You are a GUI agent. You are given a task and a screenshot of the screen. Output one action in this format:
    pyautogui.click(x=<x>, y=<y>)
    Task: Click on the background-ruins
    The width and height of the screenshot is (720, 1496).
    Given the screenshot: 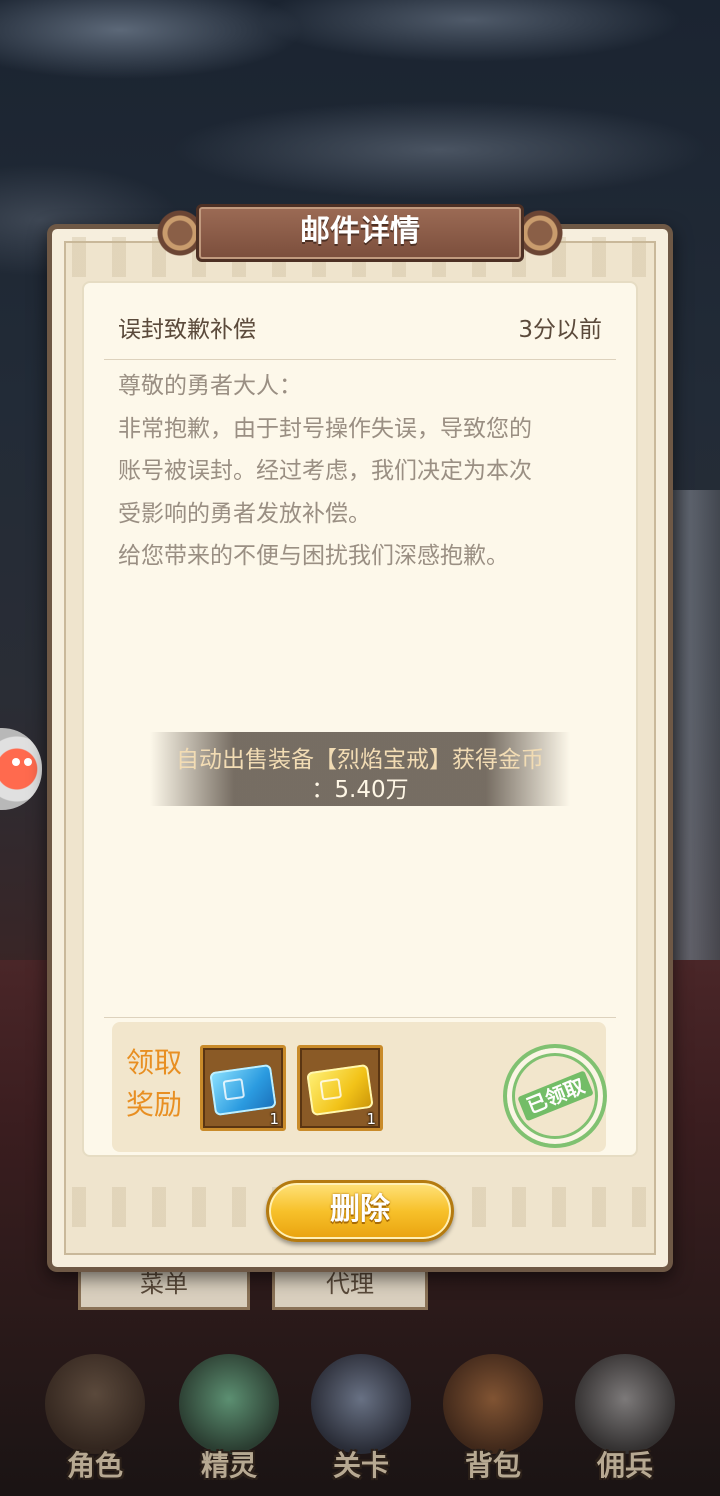 What is the action you would take?
    pyautogui.click(x=695, y=725)
    